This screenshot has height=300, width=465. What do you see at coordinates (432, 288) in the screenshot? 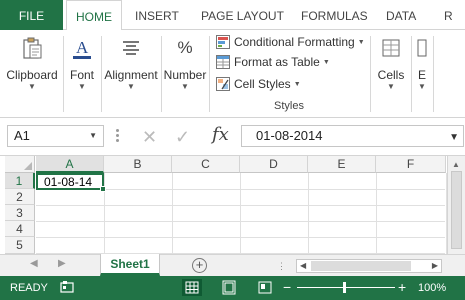
I see `zoom-level: 100%` at bounding box center [432, 288].